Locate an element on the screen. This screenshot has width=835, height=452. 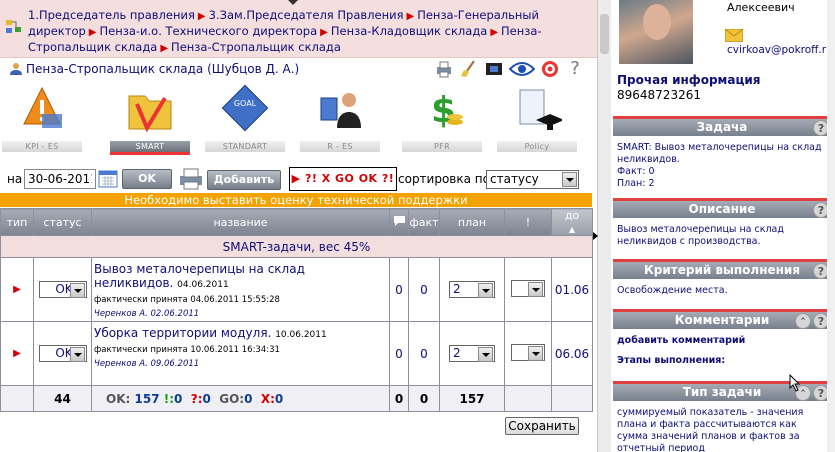
type-arrow-icon: ▶ is located at coordinates (17, 289).